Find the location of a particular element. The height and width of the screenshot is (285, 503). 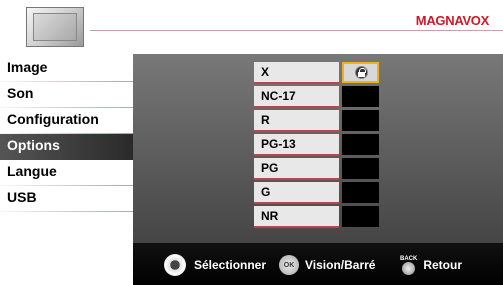

menu-item-langue: Langue is located at coordinates (66, 173).